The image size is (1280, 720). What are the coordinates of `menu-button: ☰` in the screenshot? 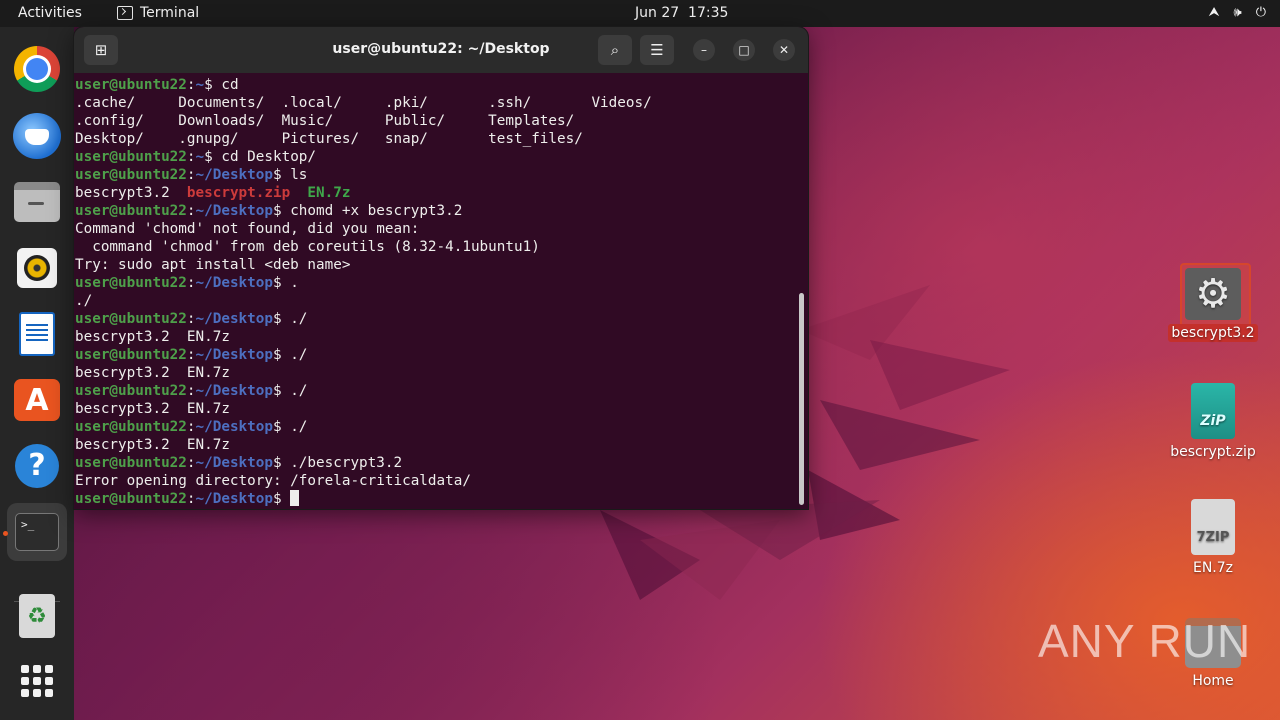 It's located at (657, 50).